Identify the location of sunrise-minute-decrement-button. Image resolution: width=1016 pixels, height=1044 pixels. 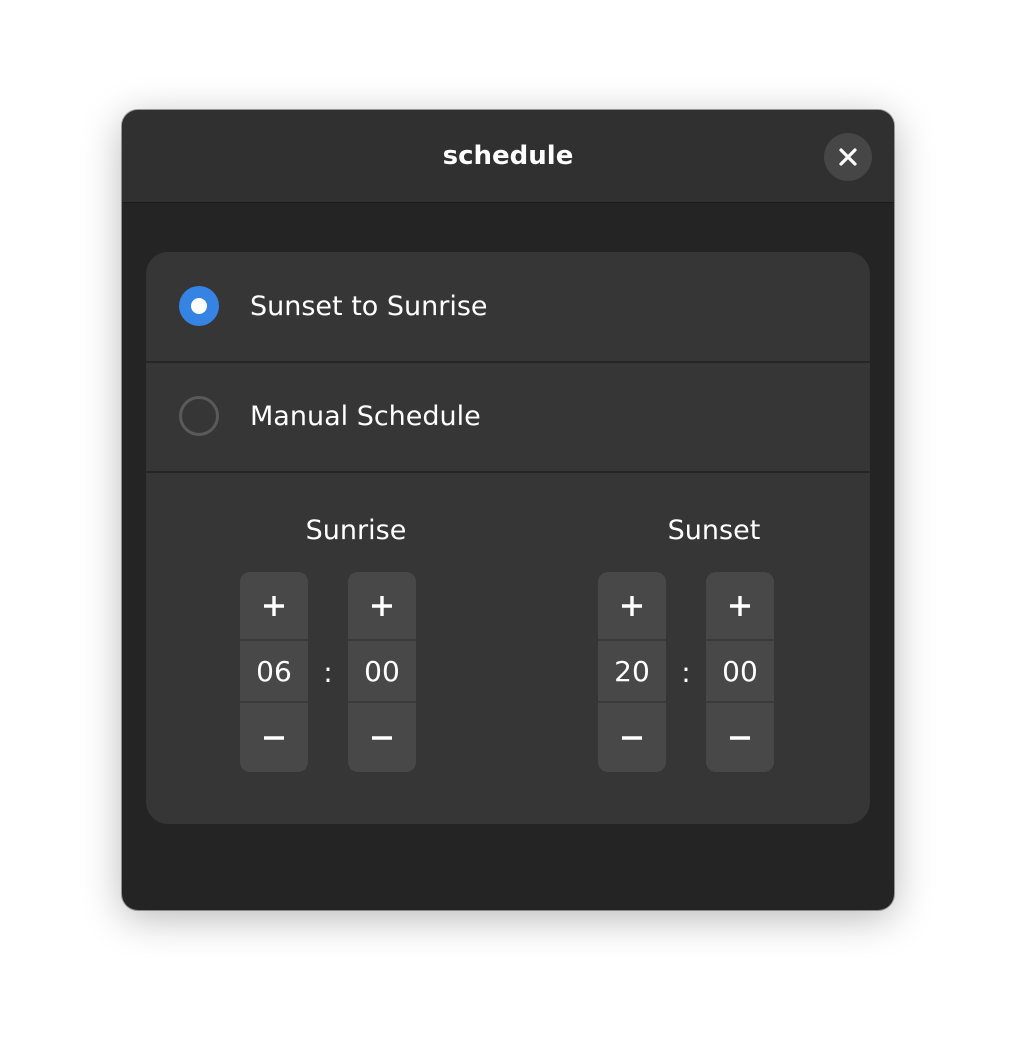
(382, 737).